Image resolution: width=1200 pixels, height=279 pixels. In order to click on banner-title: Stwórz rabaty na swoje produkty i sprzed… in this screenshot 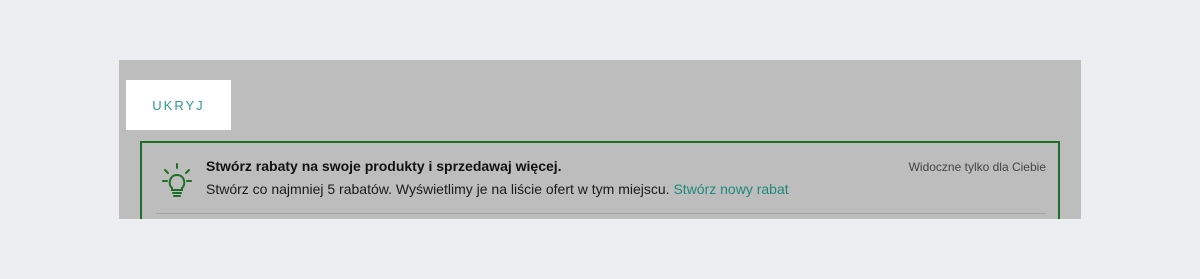, I will do `click(384, 166)`.